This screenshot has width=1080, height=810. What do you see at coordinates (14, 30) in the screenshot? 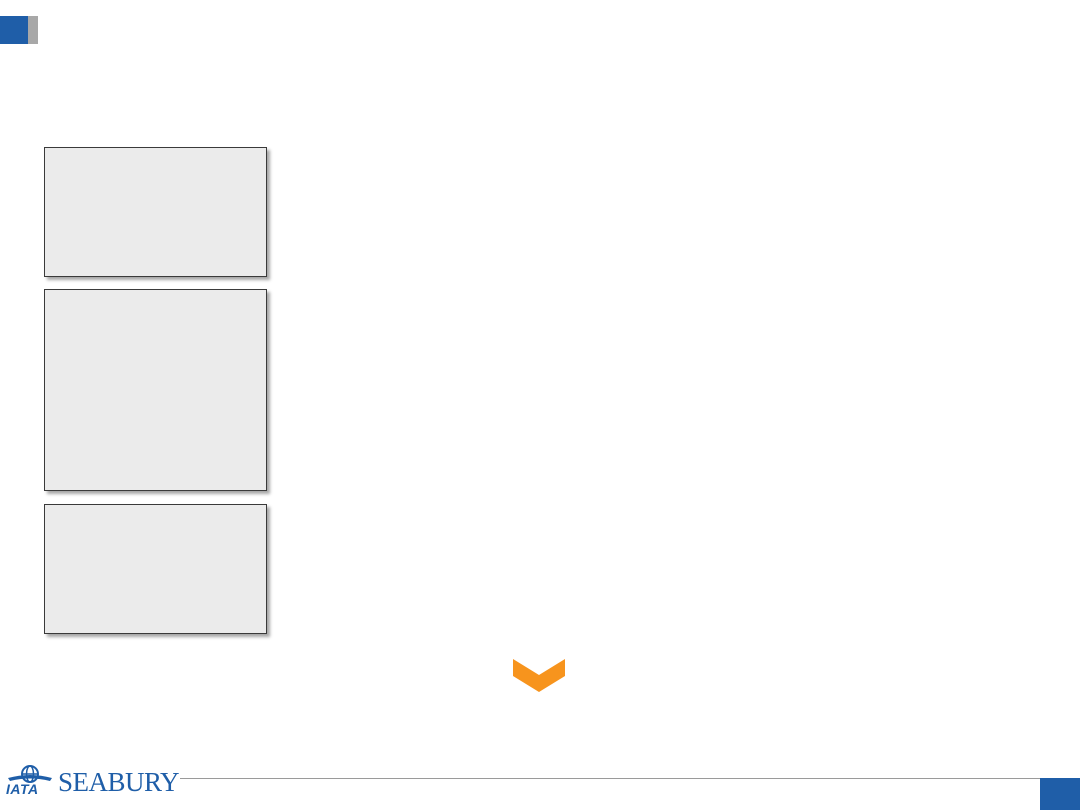
I see `title-marker` at bounding box center [14, 30].